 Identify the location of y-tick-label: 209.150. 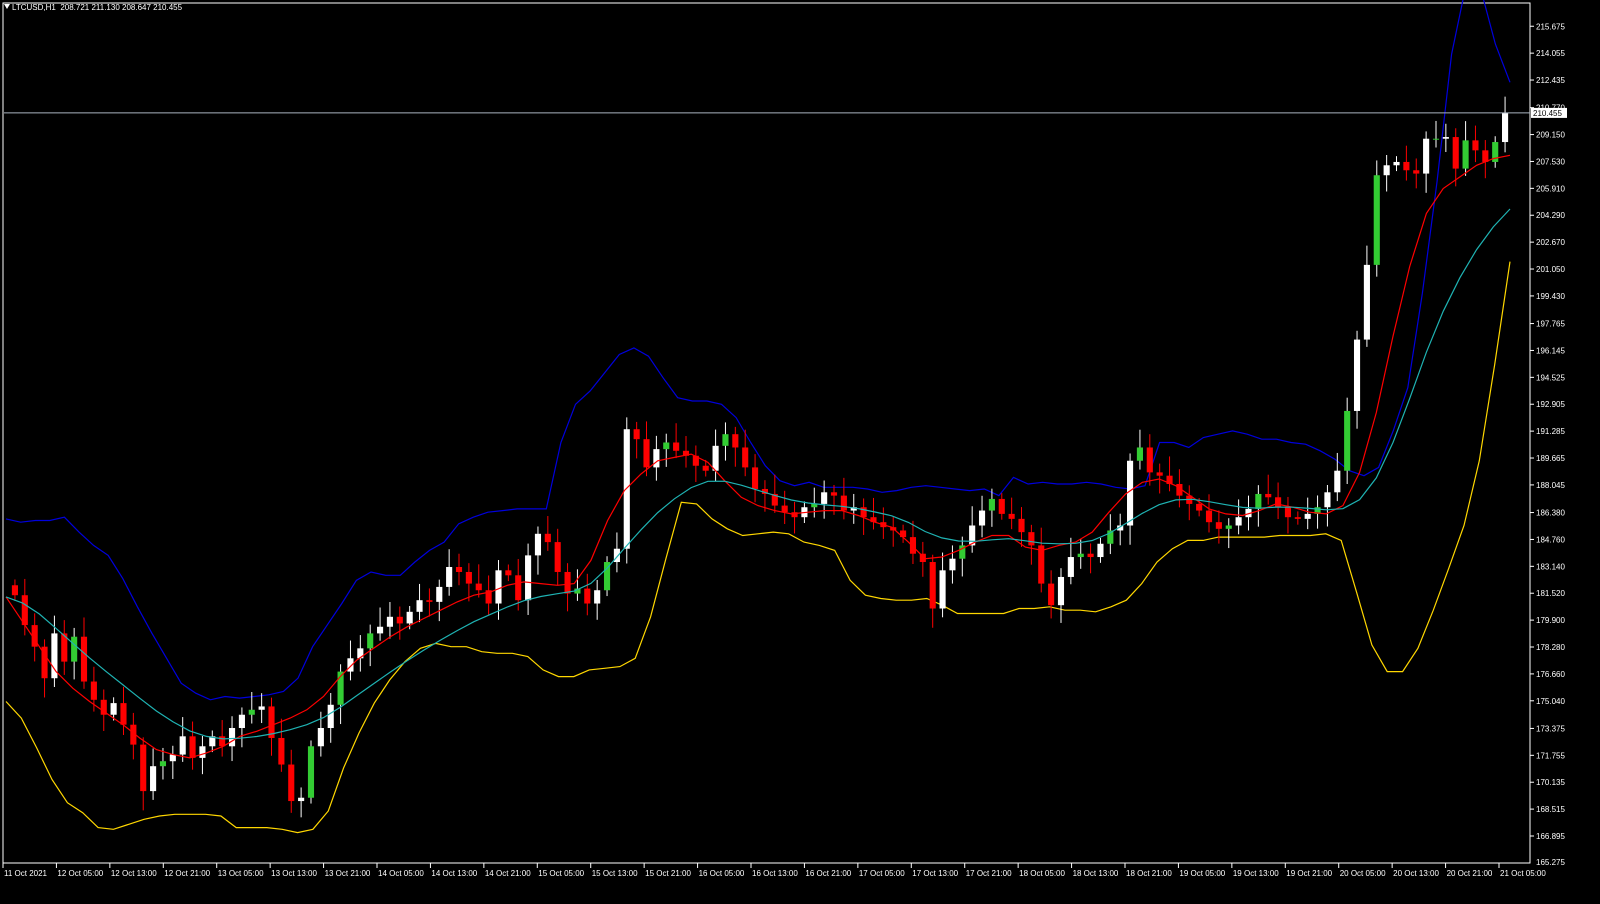
(1550, 135).